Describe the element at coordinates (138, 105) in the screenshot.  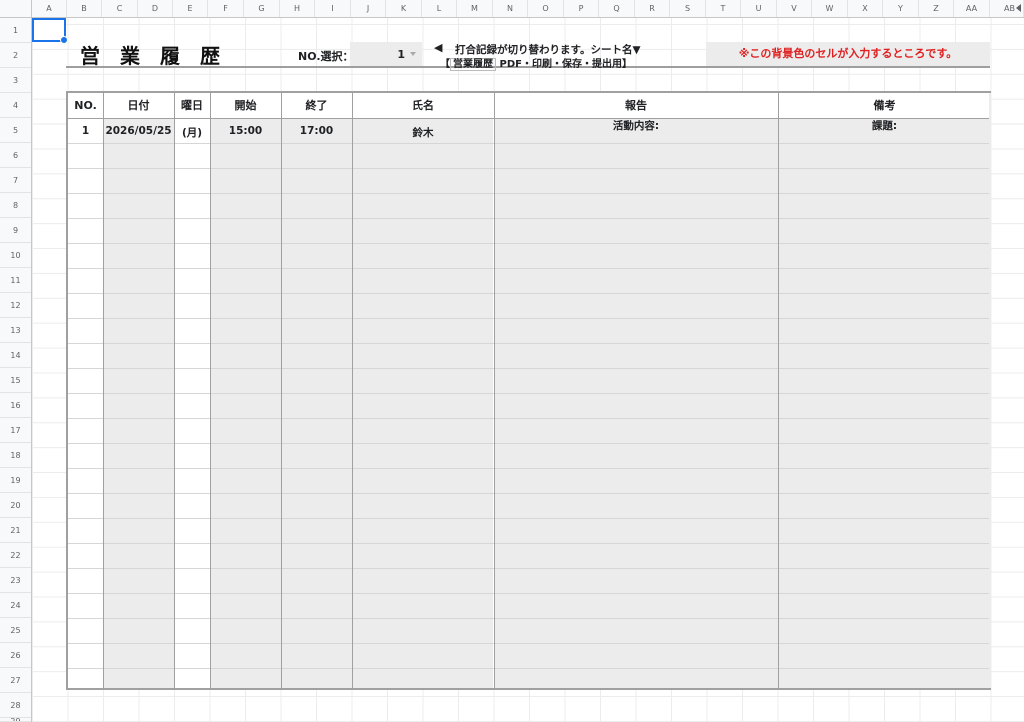
I see `header-date: 日付` at that location.